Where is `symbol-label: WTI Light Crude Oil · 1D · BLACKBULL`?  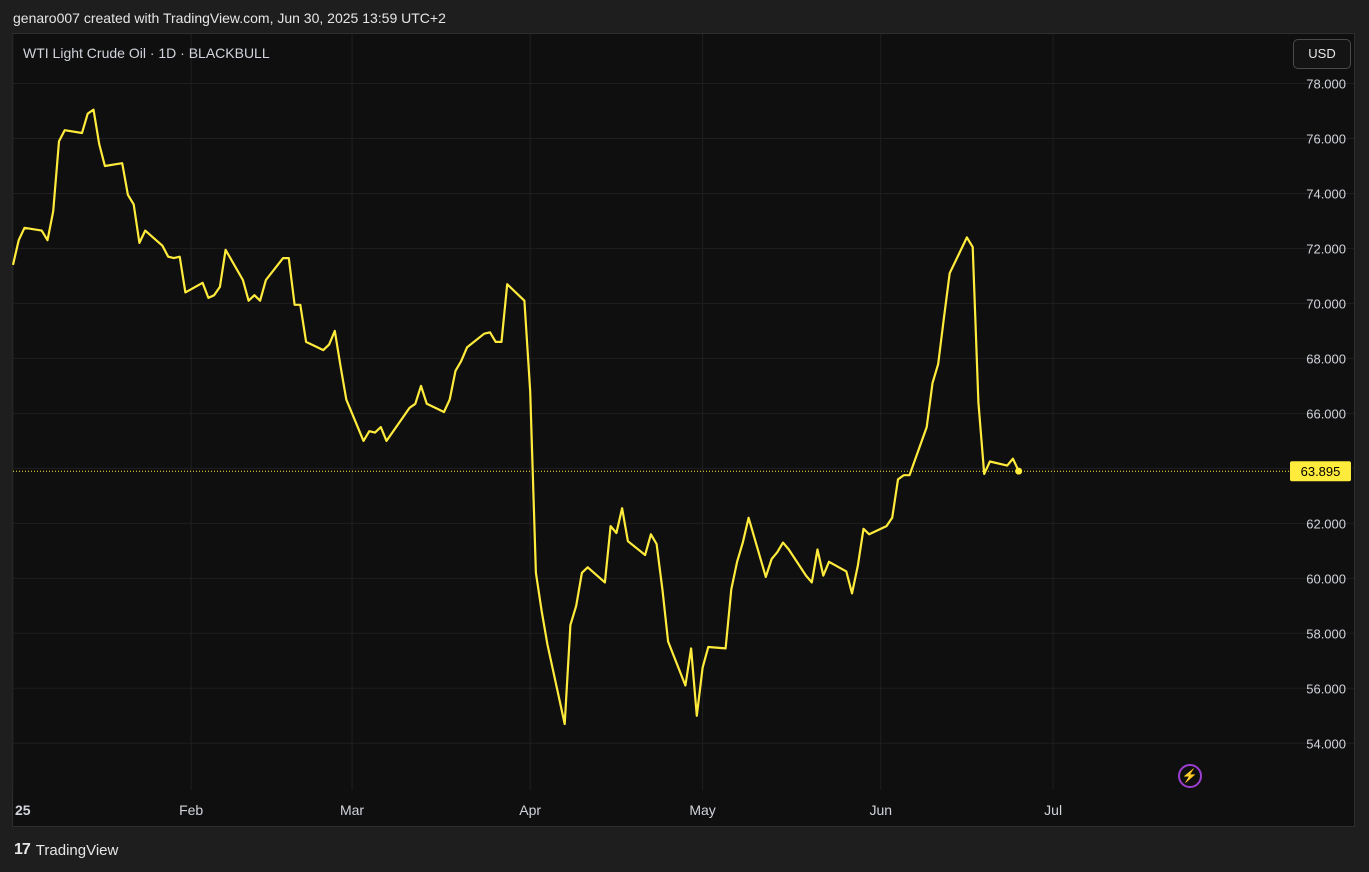
symbol-label: WTI Light Crude Oil · 1D · BLACKBULL is located at coordinates (146, 53).